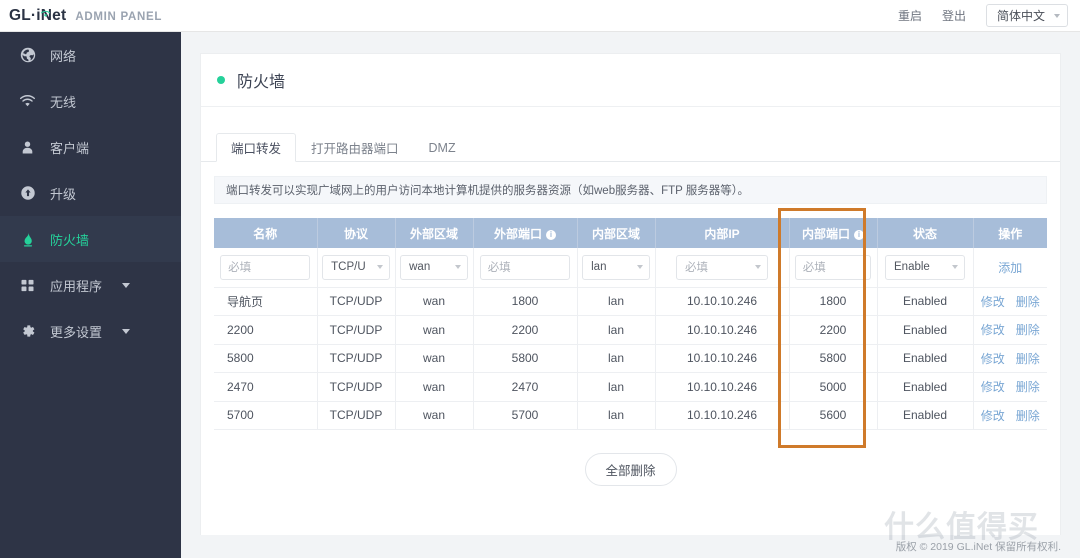 This screenshot has height=558, width=1080. I want to click on column-header-8: 状态, so click(925, 233).